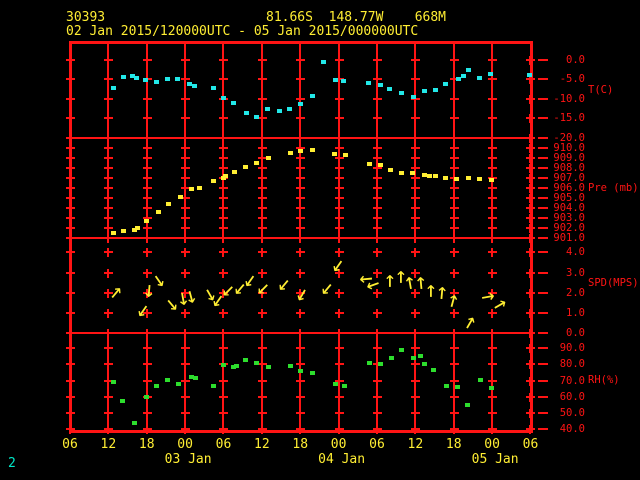 This screenshot has width=640, height=480. I want to click on station-id: 30393, so click(86, 17).